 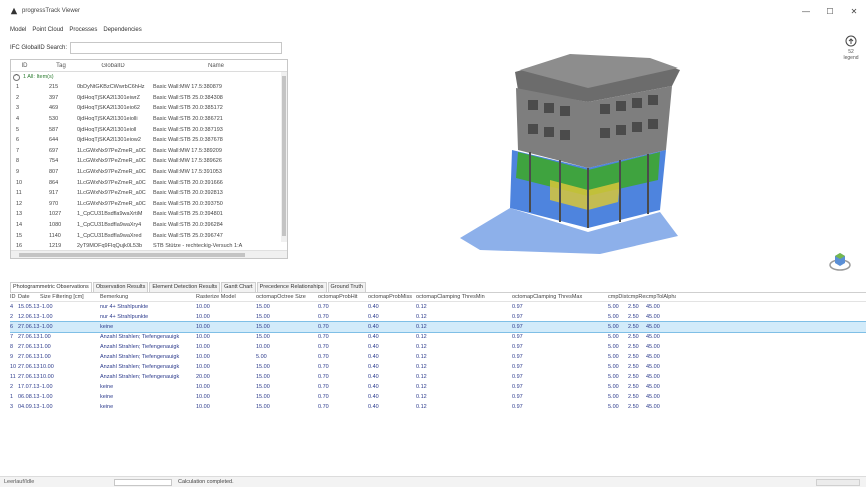 What do you see at coordinates (830, 11) in the screenshot?
I see `maximize-button: ☐` at bounding box center [830, 11].